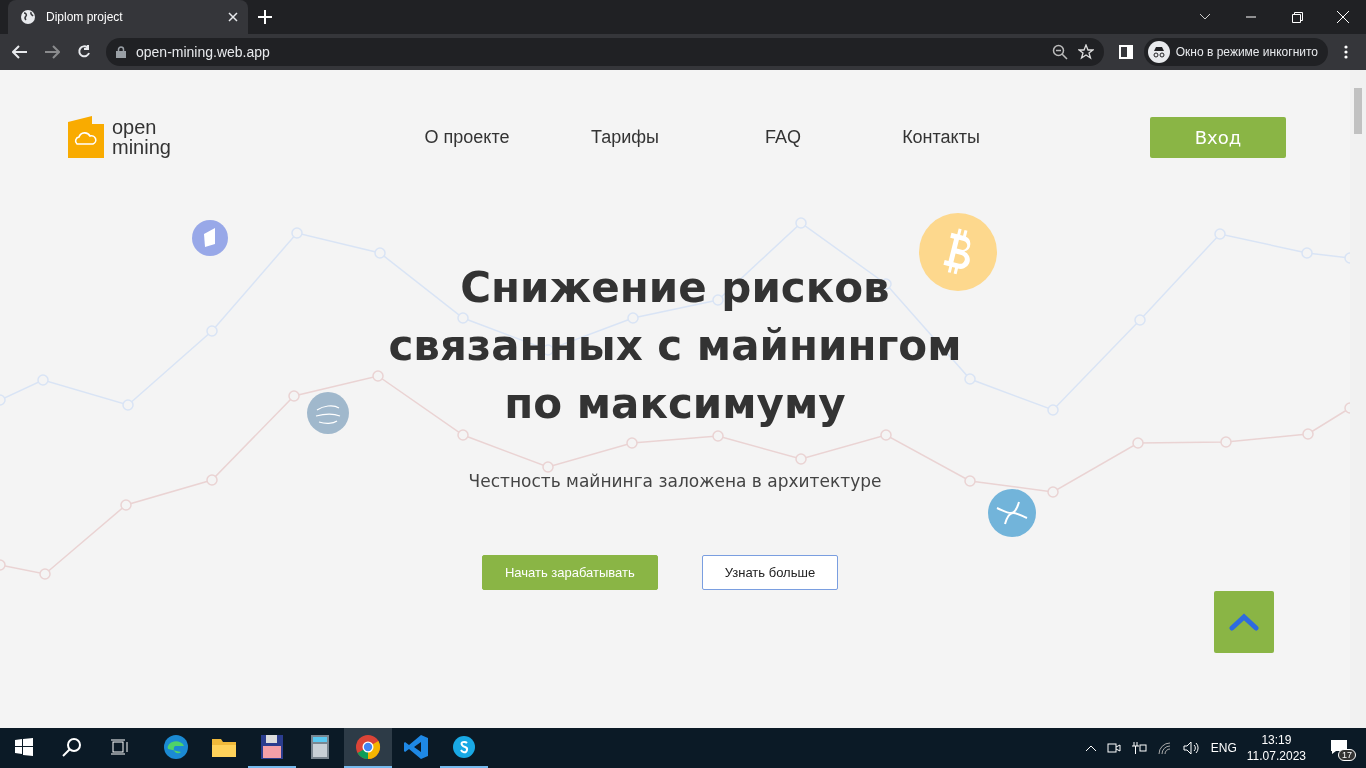 The height and width of the screenshot is (768, 1366). What do you see at coordinates (233, 17) in the screenshot?
I see `close-icon` at bounding box center [233, 17].